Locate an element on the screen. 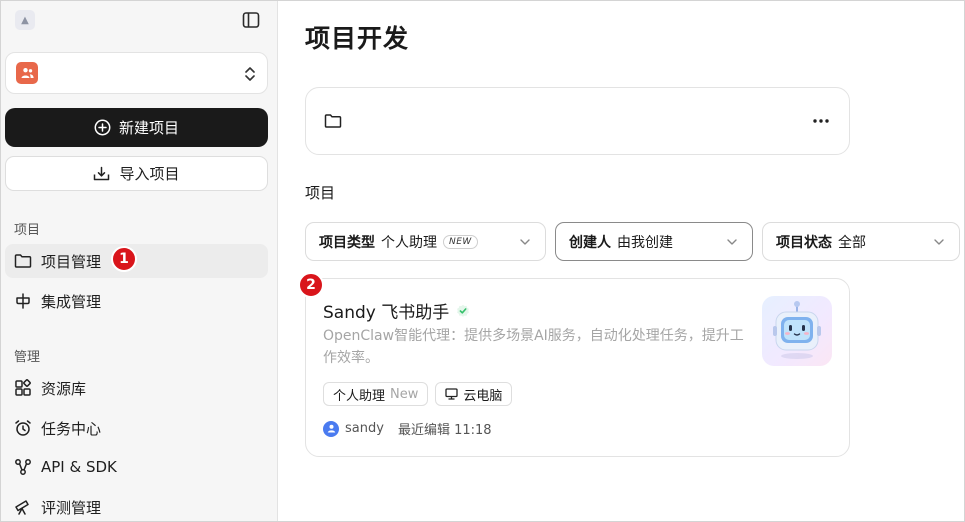 This screenshot has height=522, width=965. project-title-text: Sandy 飞书助手 is located at coordinates (386, 313).